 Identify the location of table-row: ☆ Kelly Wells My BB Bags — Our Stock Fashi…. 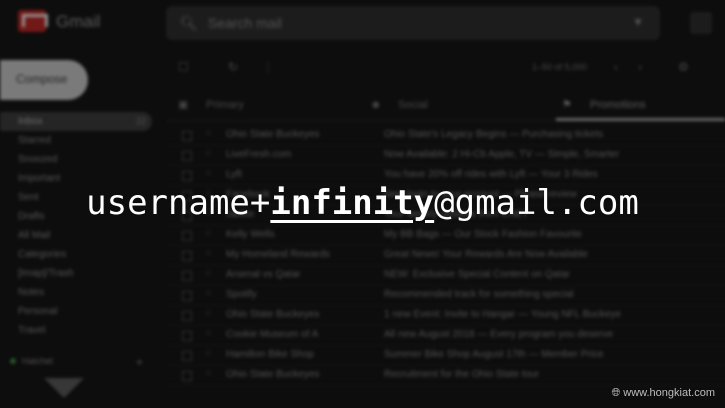
(445, 236).